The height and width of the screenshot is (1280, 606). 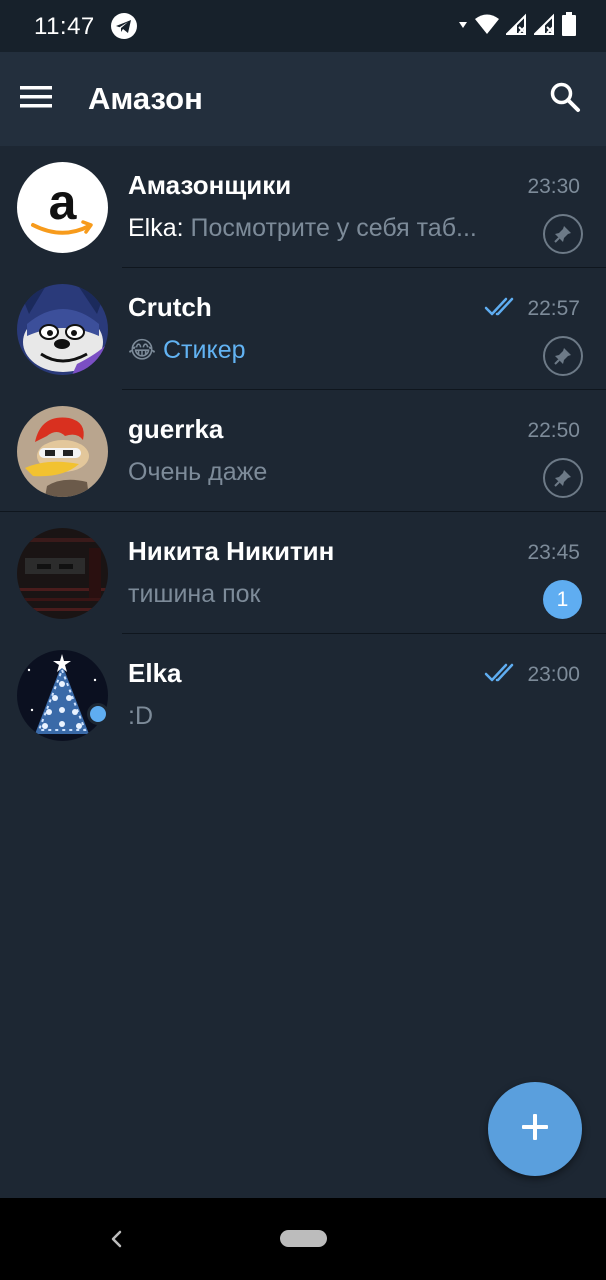 What do you see at coordinates (142, 350) in the screenshot?
I see `preview-emoji: 😂` at bounding box center [142, 350].